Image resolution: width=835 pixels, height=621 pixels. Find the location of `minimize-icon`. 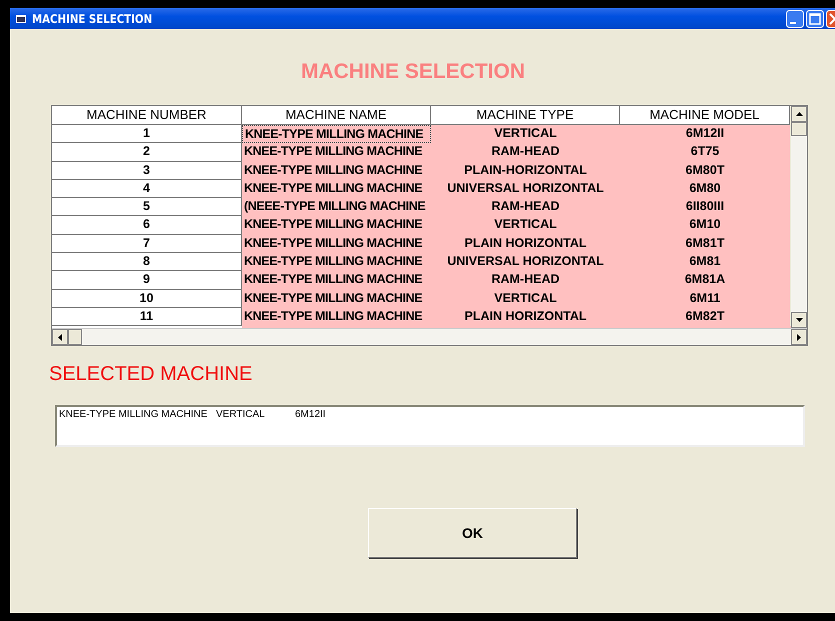

minimize-icon is located at coordinates (795, 19).